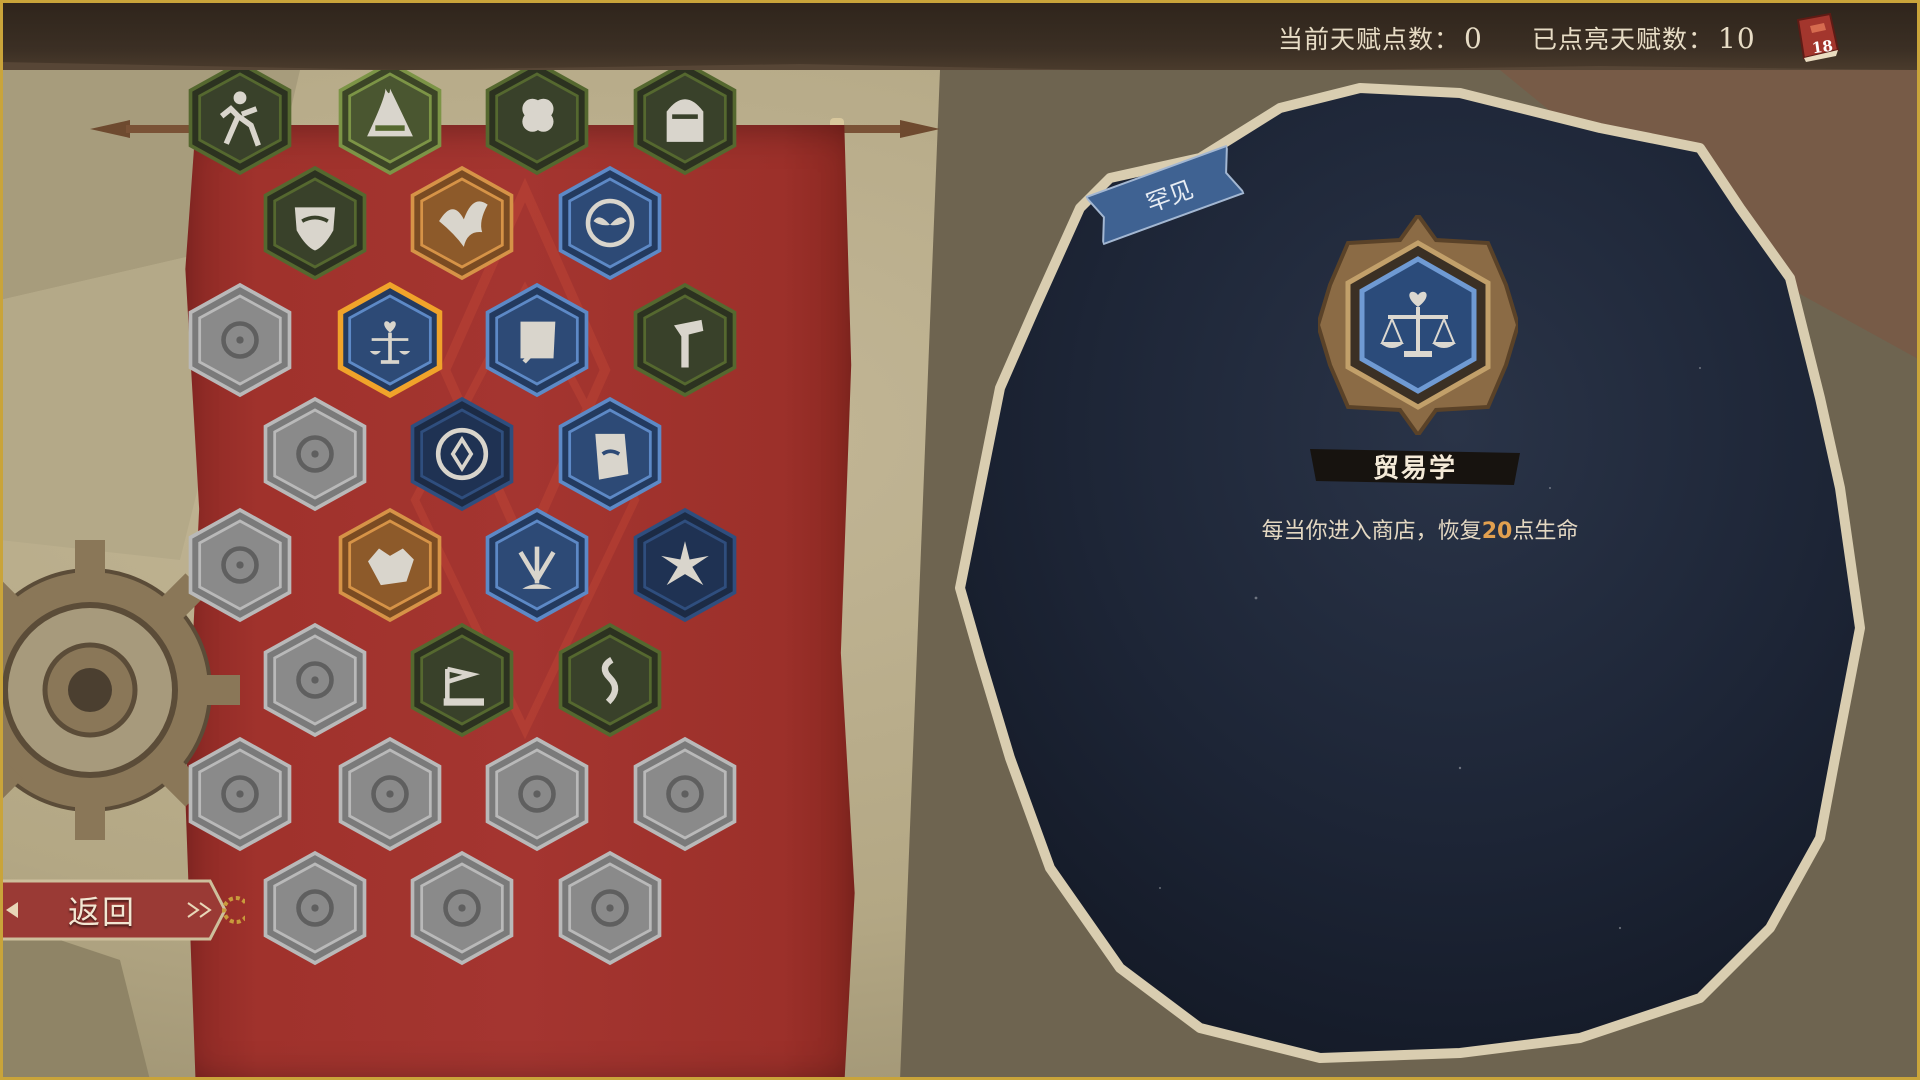  I want to click on selected-talent-description: 每当你进入商店，恢复20点生命, so click(1420, 529).